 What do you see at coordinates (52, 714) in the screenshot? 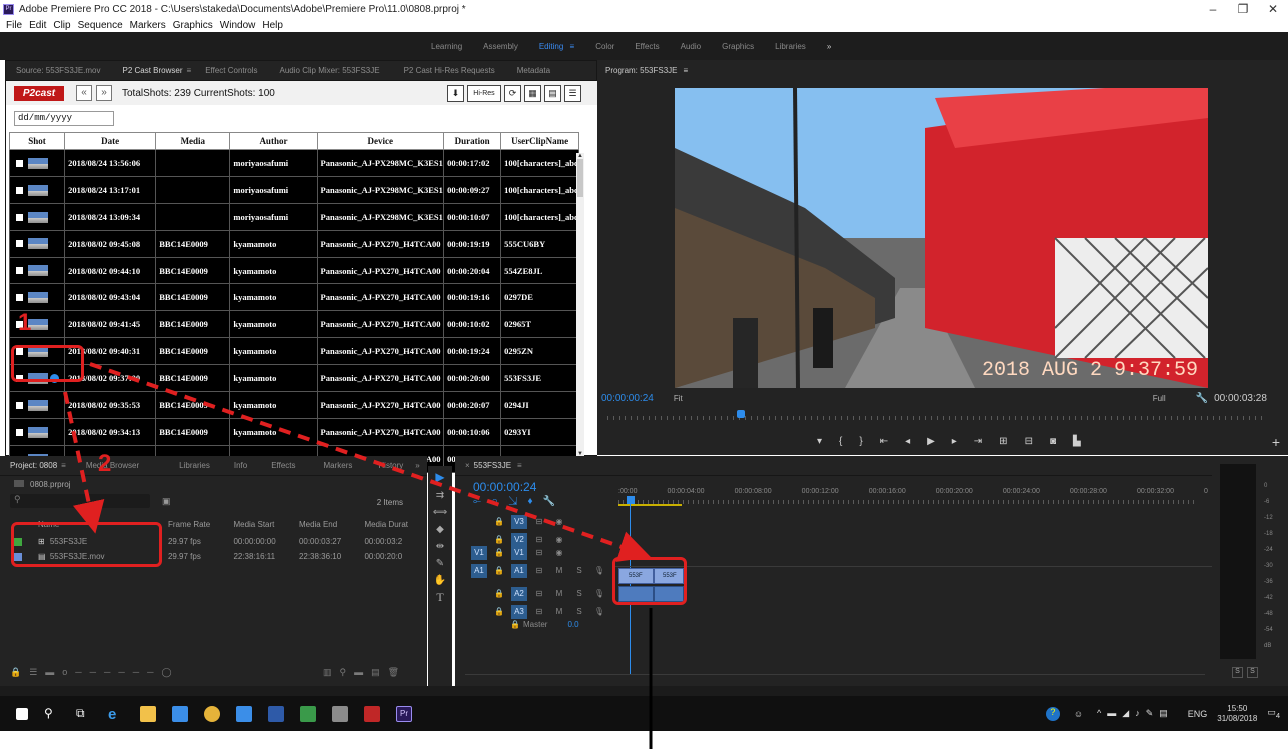
I see `search-icon: ⚲` at bounding box center [52, 714].